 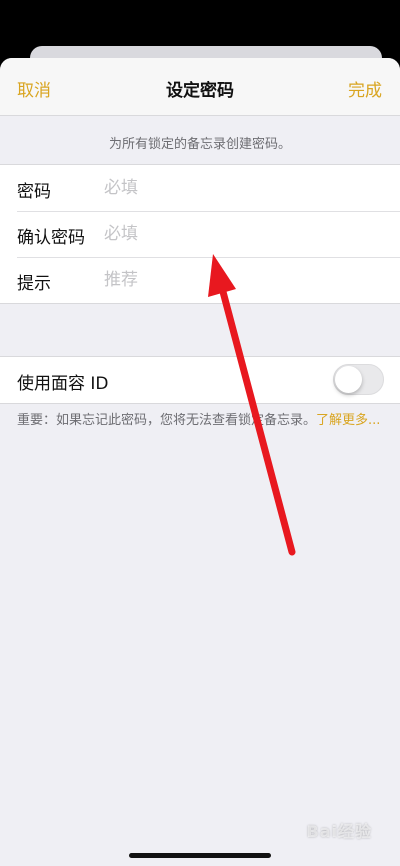 I want to click on face-id-toggle, so click(x=358, y=379).